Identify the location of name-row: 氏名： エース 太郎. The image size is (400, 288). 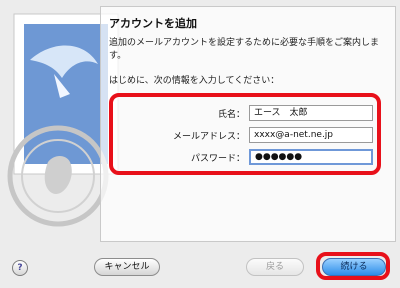
(245, 113).